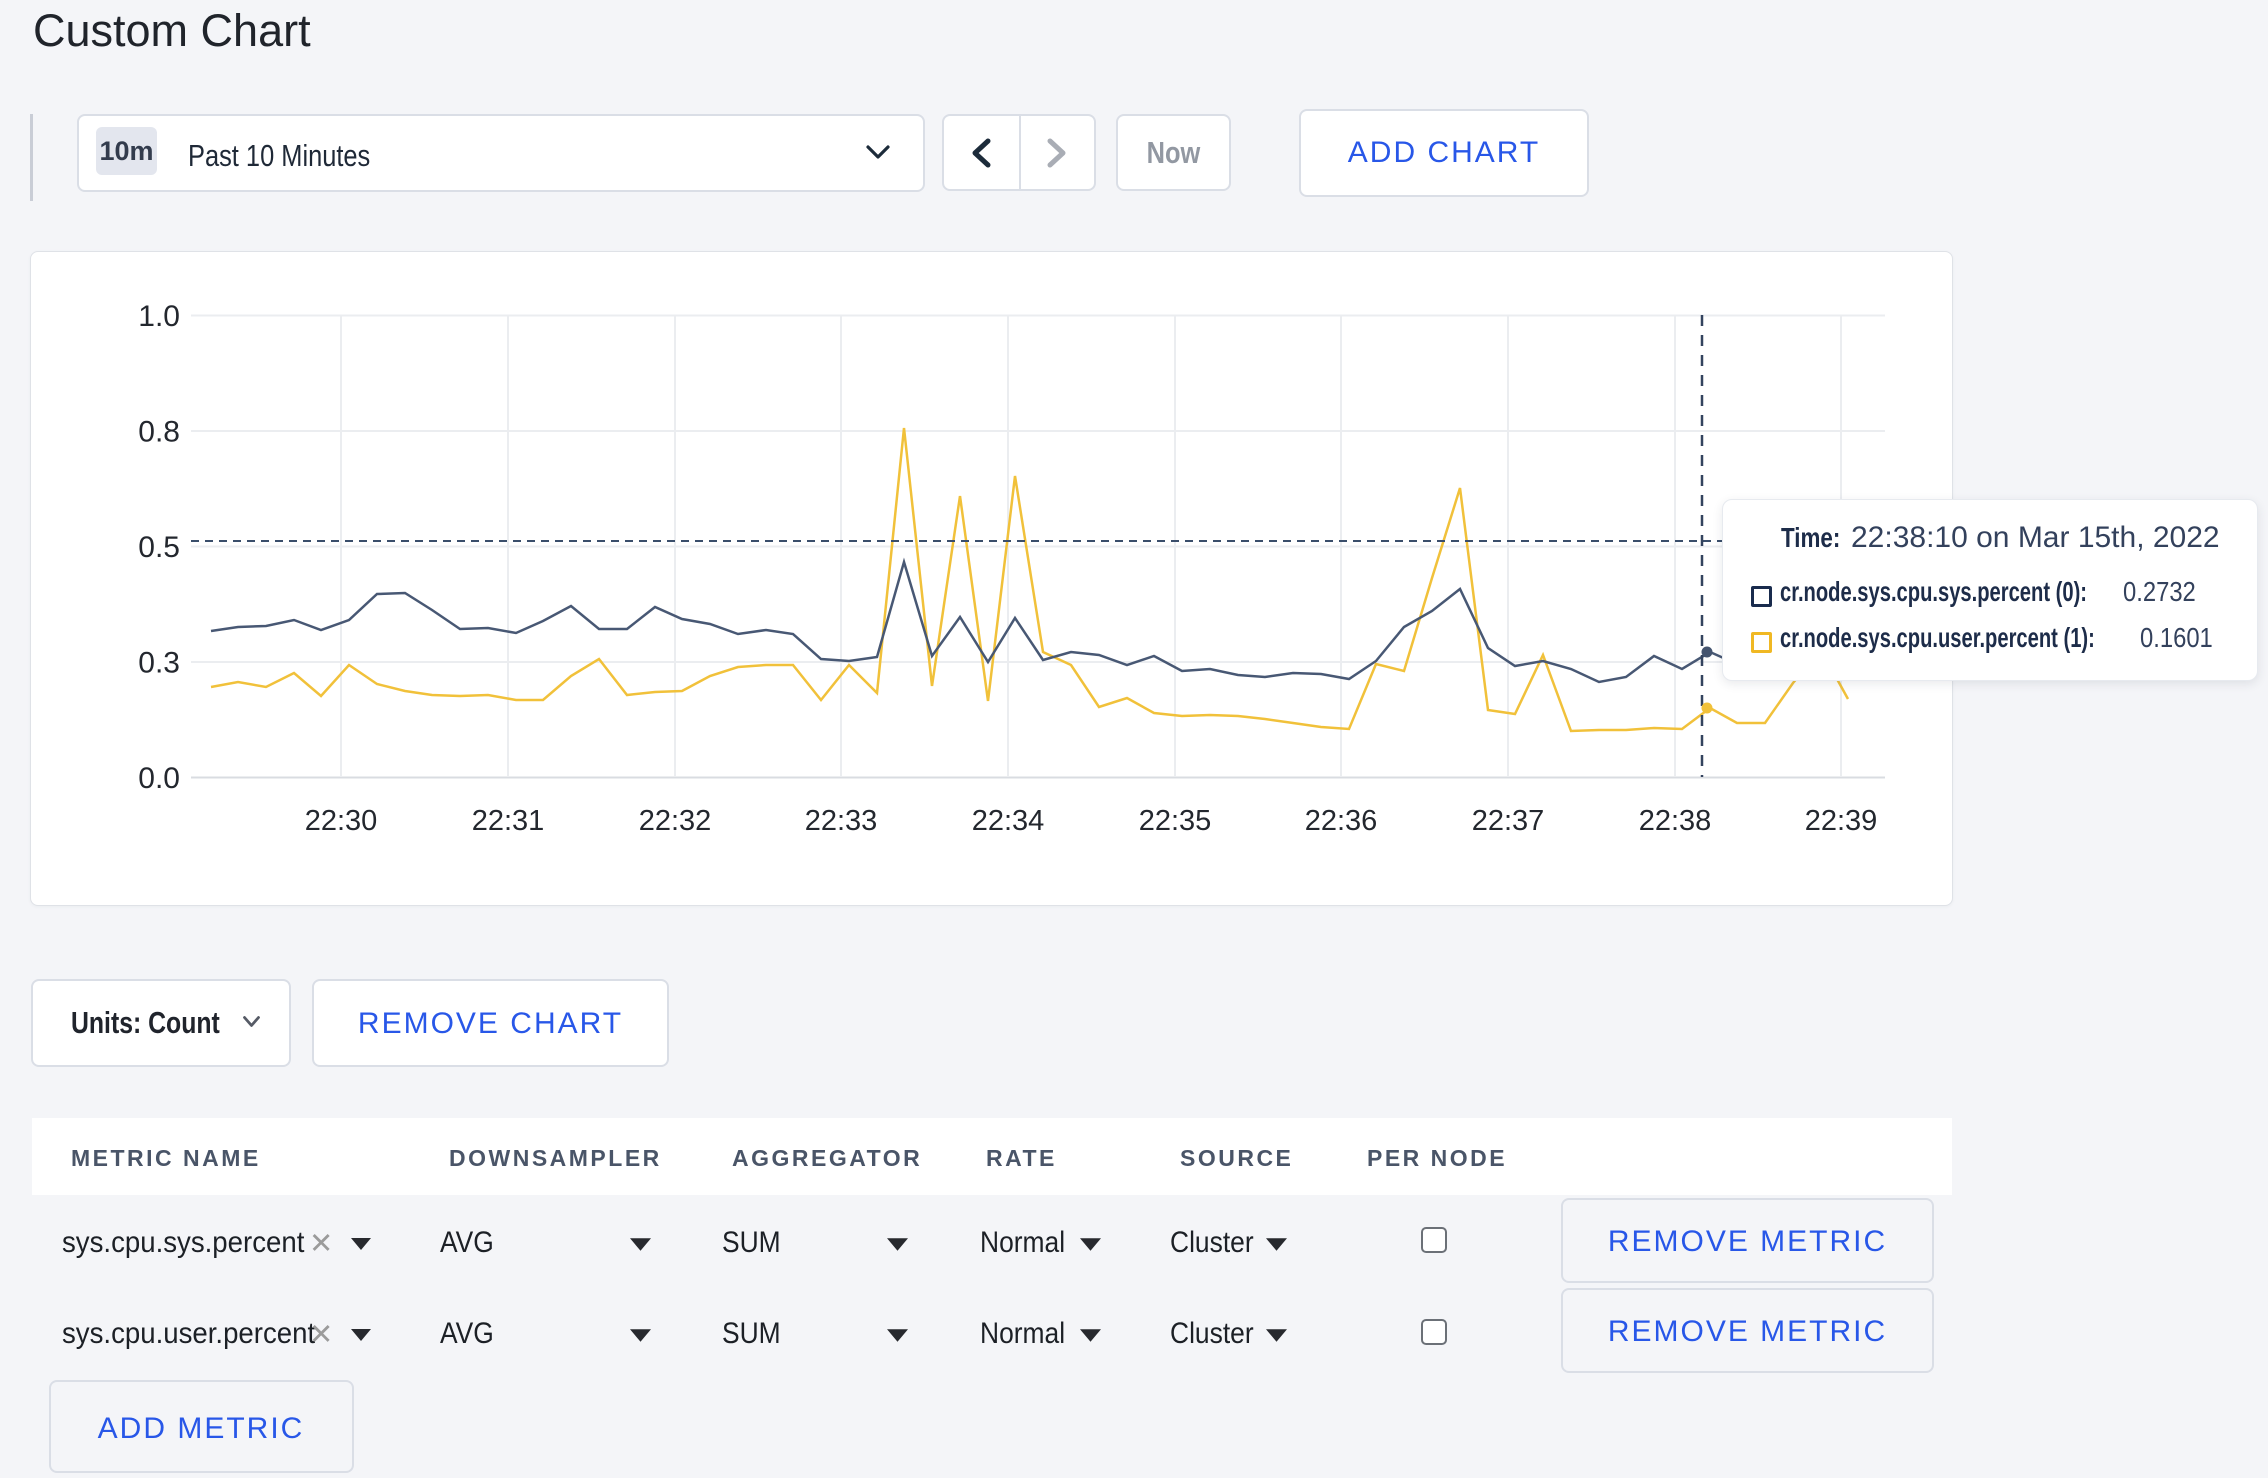 The height and width of the screenshot is (1478, 2268). I want to click on svg-text: 22:31, so click(508, 821).